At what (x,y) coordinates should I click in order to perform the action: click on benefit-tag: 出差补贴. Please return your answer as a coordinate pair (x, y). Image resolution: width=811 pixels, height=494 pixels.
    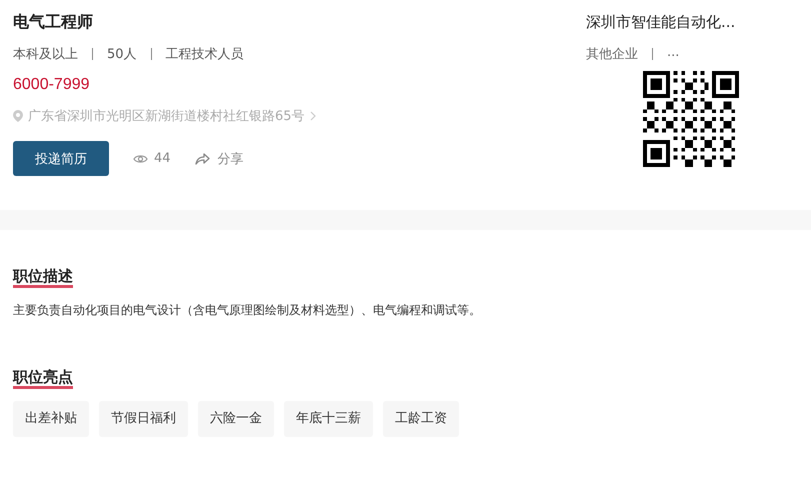
    Looking at the image, I should click on (51, 419).